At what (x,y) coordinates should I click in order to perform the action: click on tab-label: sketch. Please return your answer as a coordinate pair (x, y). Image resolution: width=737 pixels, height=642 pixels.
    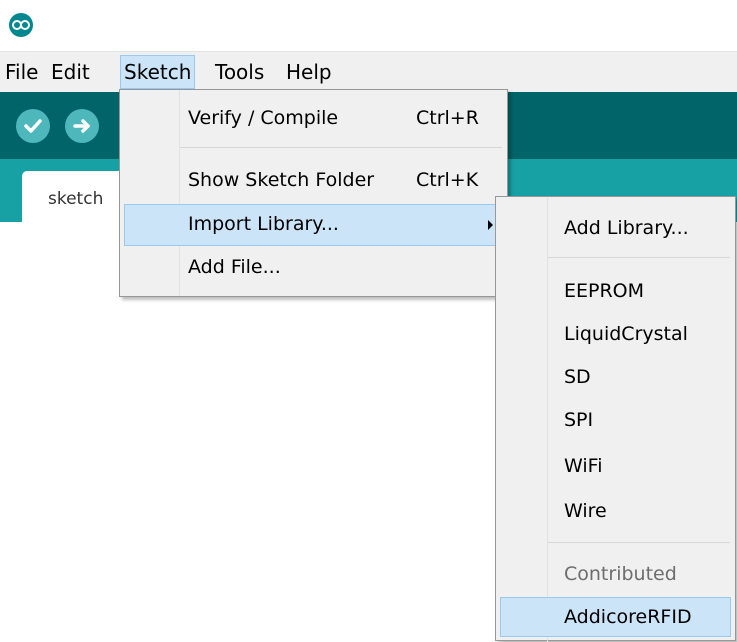
    Looking at the image, I should click on (76, 199).